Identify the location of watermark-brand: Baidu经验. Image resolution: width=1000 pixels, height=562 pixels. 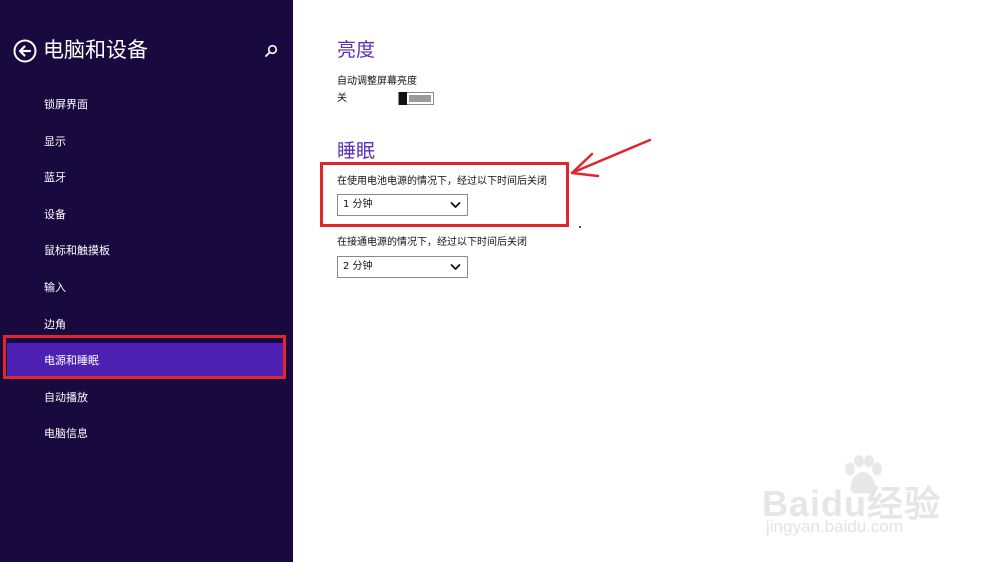
(852, 503).